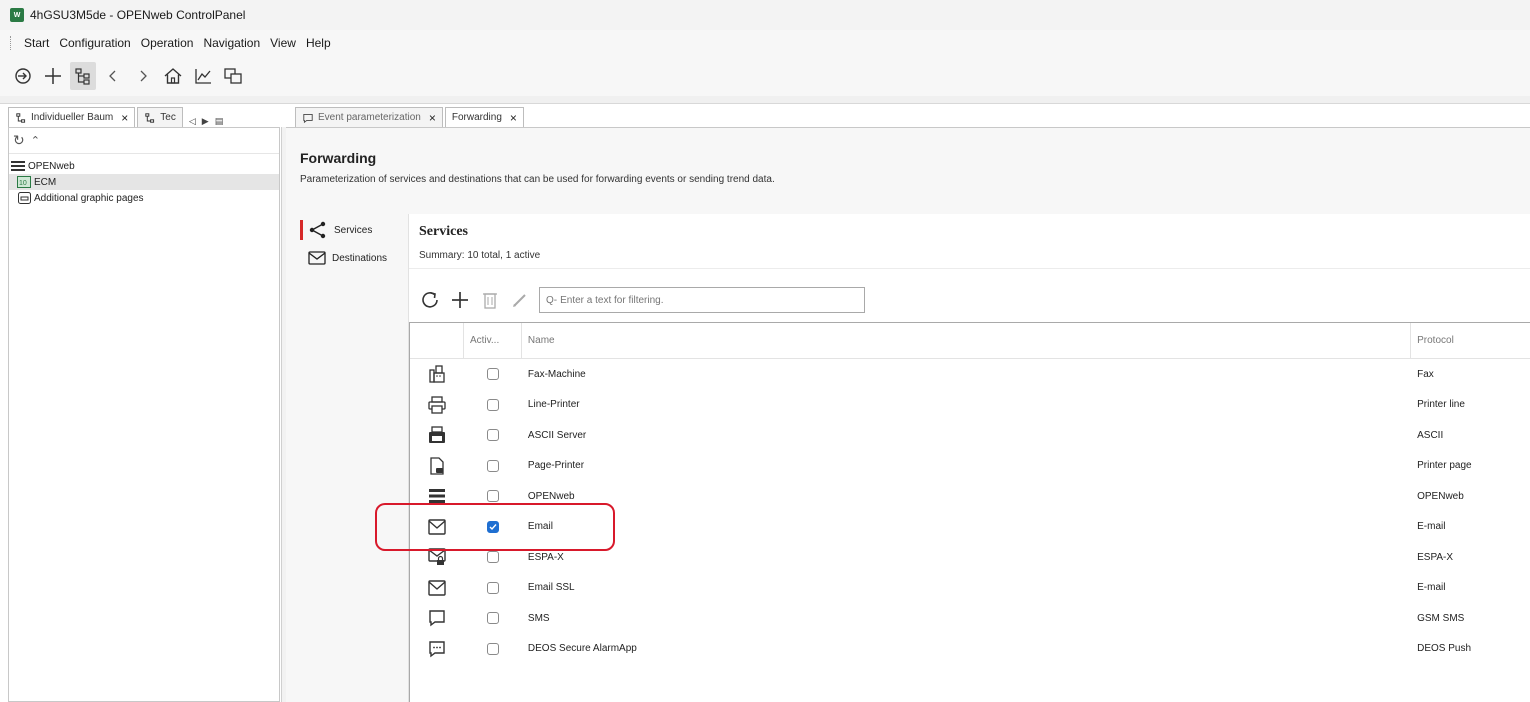 The image size is (1530, 702). Describe the element at coordinates (144, 141) in the screenshot. I see `tree-toolbar: ↻ ⌃` at that location.